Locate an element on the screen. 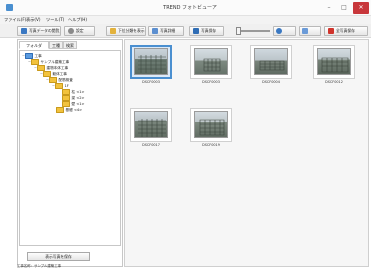  photo-thumbnail: DSCF0012 is located at coordinates (334, 65).